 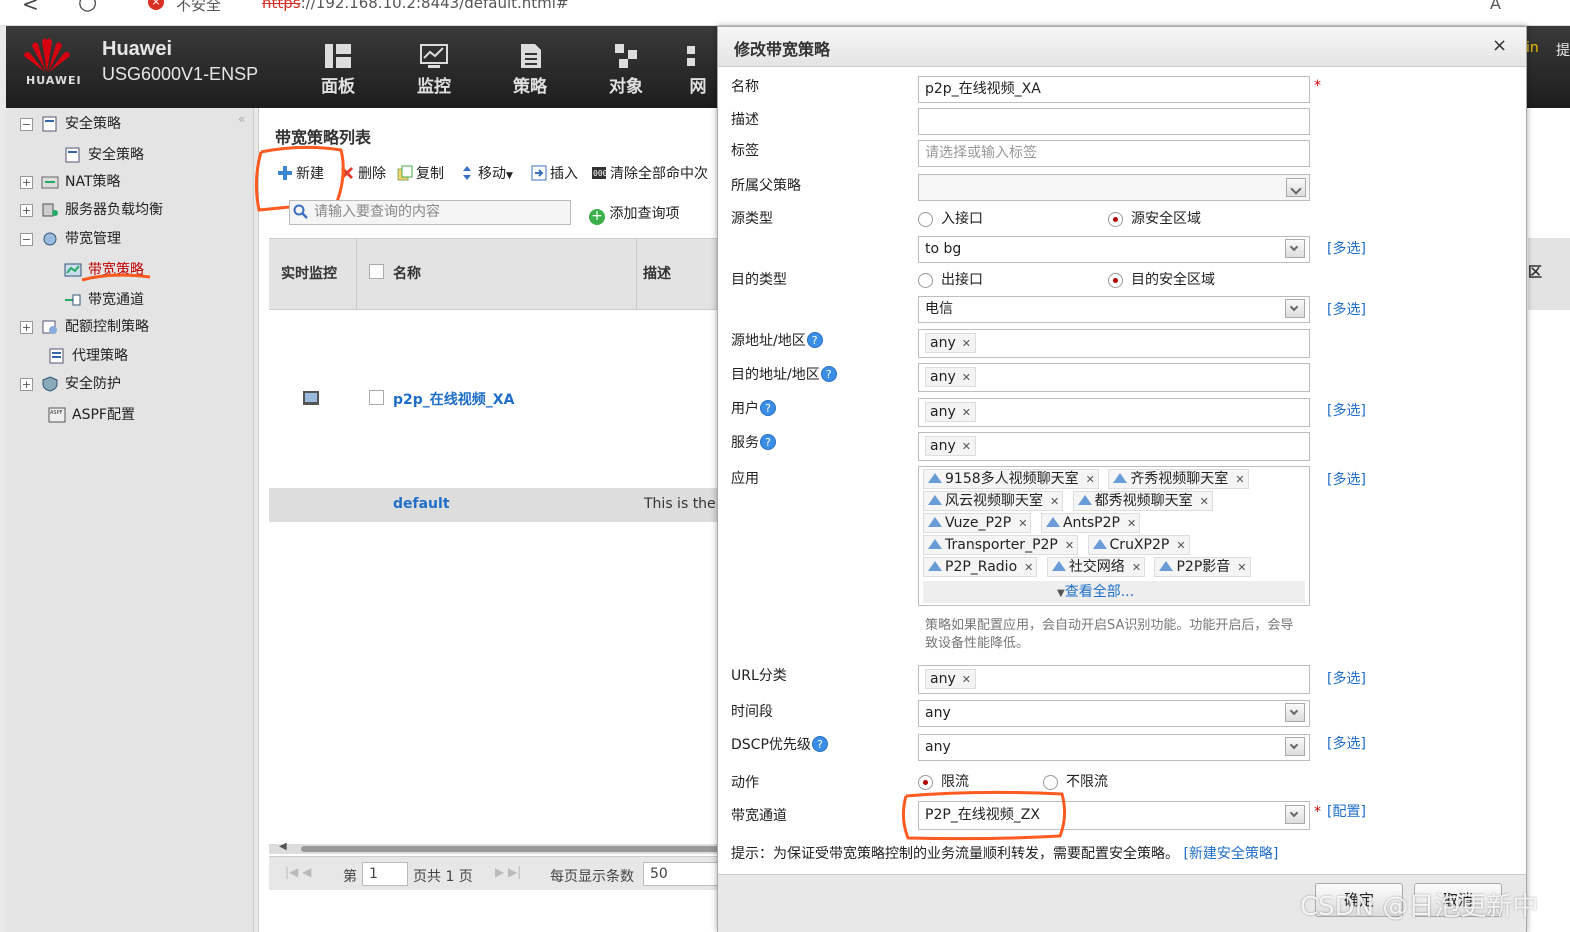 What do you see at coordinates (634, 214) in the screenshot?
I see `add-query-button: + 添加查询项` at bounding box center [634, 214].